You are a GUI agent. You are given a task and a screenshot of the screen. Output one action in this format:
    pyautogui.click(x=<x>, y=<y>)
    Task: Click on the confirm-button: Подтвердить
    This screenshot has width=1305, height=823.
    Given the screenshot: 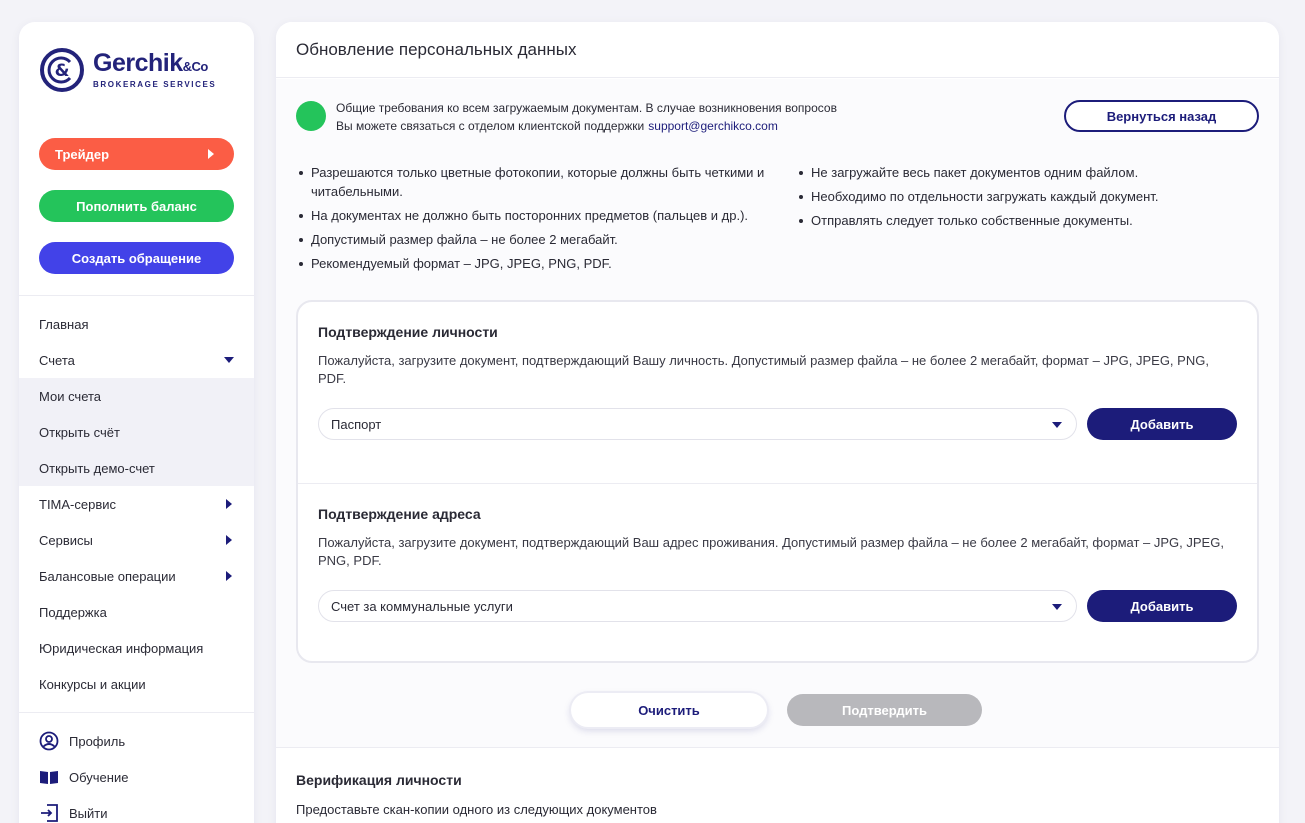 What is the action you would take?
    pyautogui.click(x=884, y=710)
    